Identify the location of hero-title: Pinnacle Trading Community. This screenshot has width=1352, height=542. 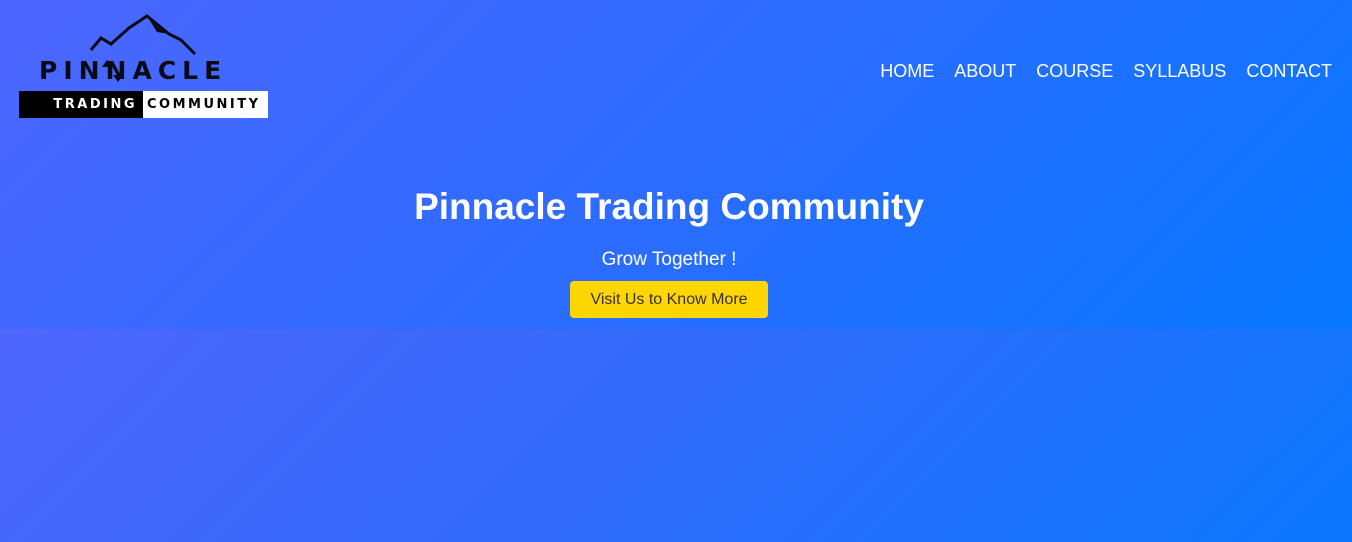
(669, 206).